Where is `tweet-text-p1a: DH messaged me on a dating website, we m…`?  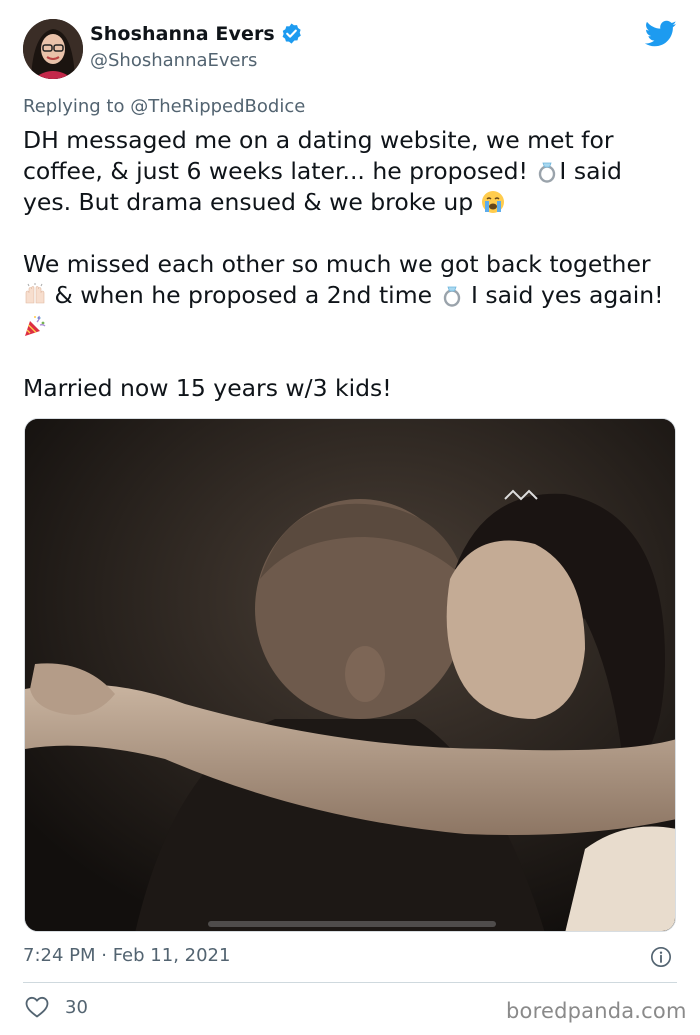
tweet-text-p1a: DH messaged me on a dating website, we m… is located at coordinates (322, 155).